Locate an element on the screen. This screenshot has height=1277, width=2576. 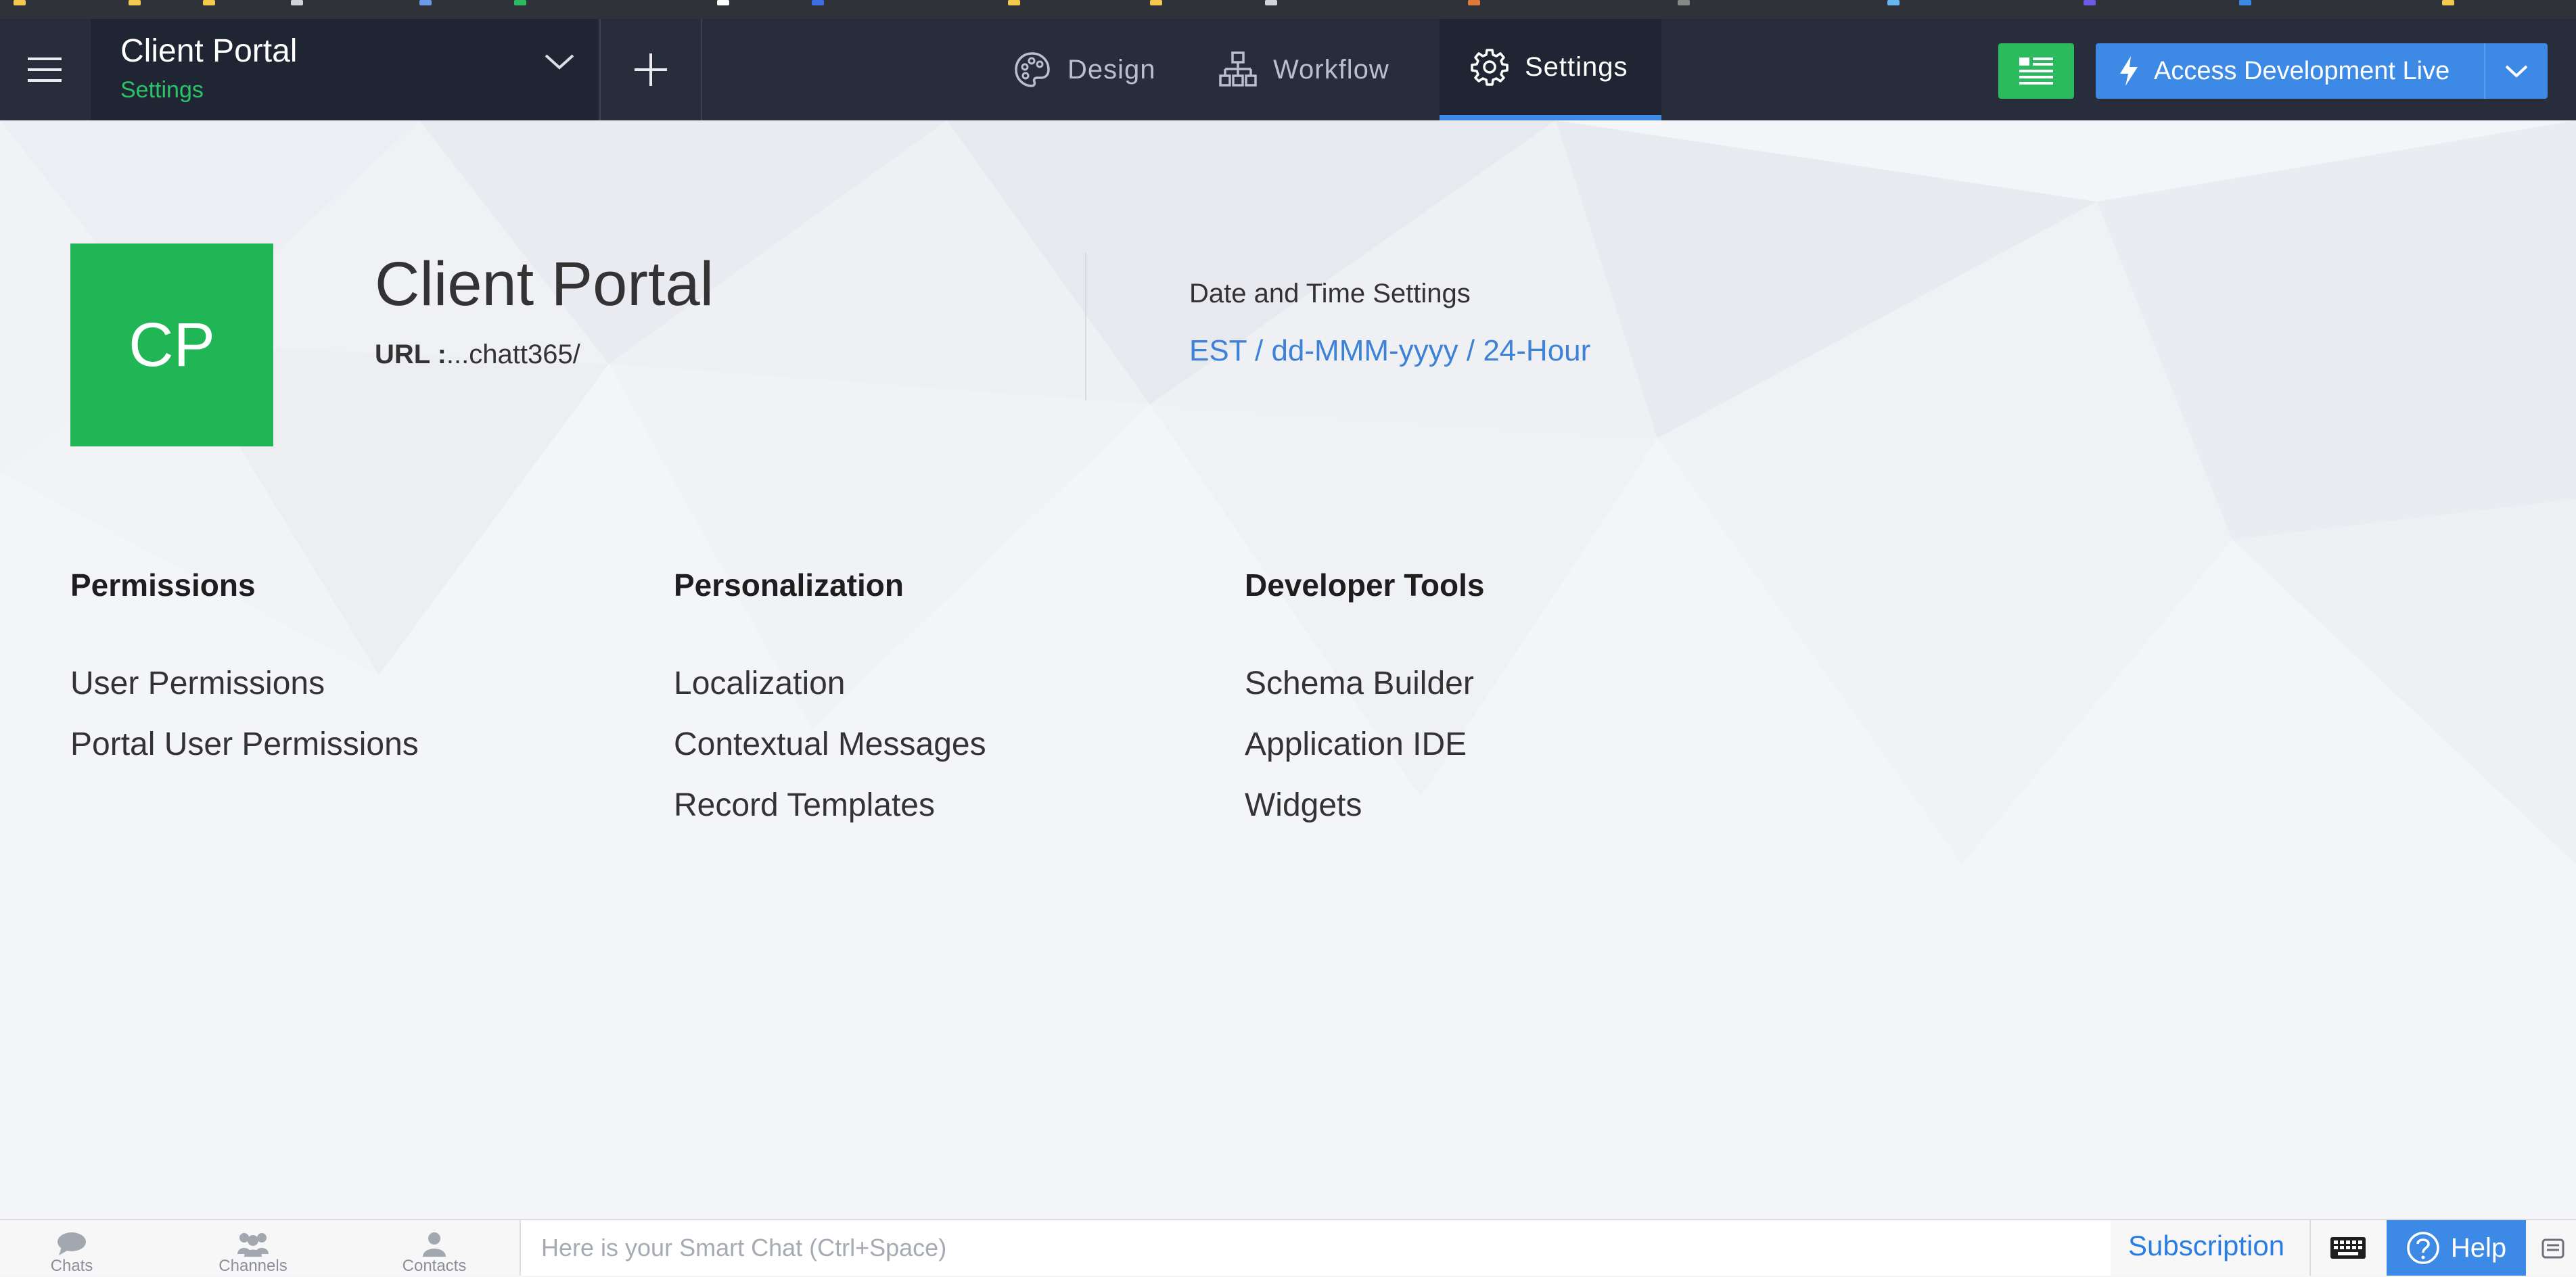
widgets-link: Widgets is located at coordinates (1364, 805).